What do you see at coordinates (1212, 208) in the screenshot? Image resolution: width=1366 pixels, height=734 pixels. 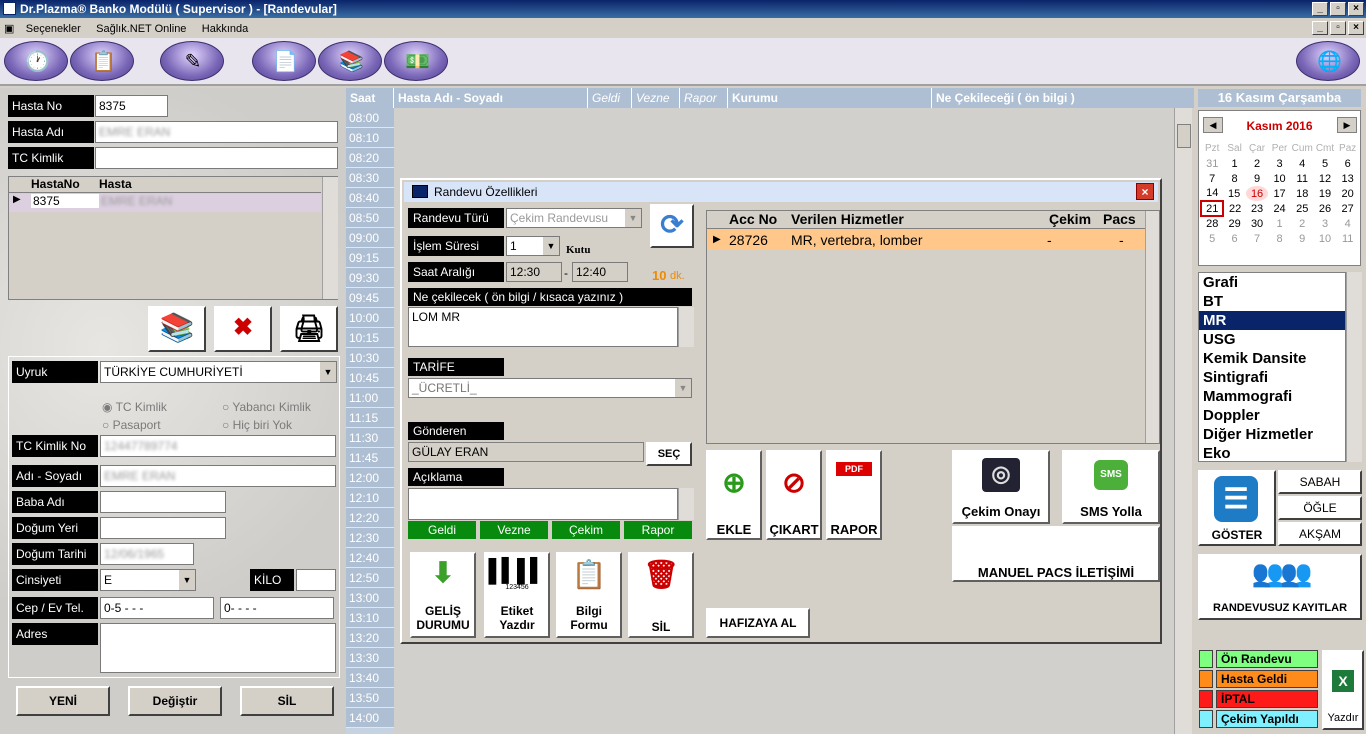 I see `calendar-day: 21` at bounding box center [1212, 208].